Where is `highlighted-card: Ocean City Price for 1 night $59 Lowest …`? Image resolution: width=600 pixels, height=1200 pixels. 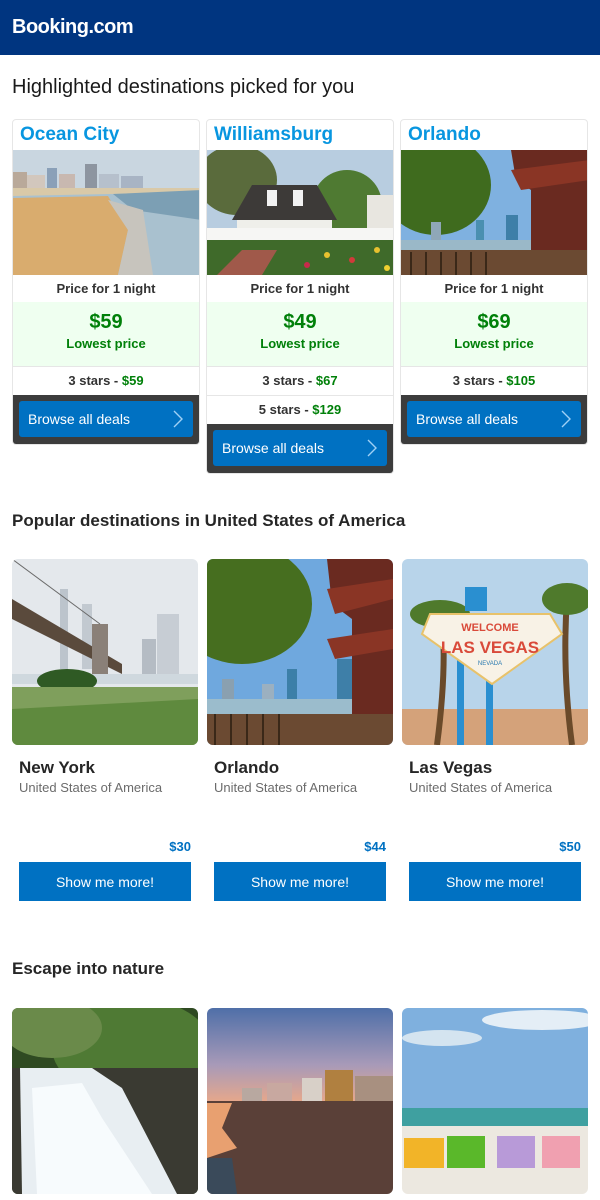 highlighted-card: Ocean City Price for 1 night $59 Lowest … is located at coordinates (106, 282).